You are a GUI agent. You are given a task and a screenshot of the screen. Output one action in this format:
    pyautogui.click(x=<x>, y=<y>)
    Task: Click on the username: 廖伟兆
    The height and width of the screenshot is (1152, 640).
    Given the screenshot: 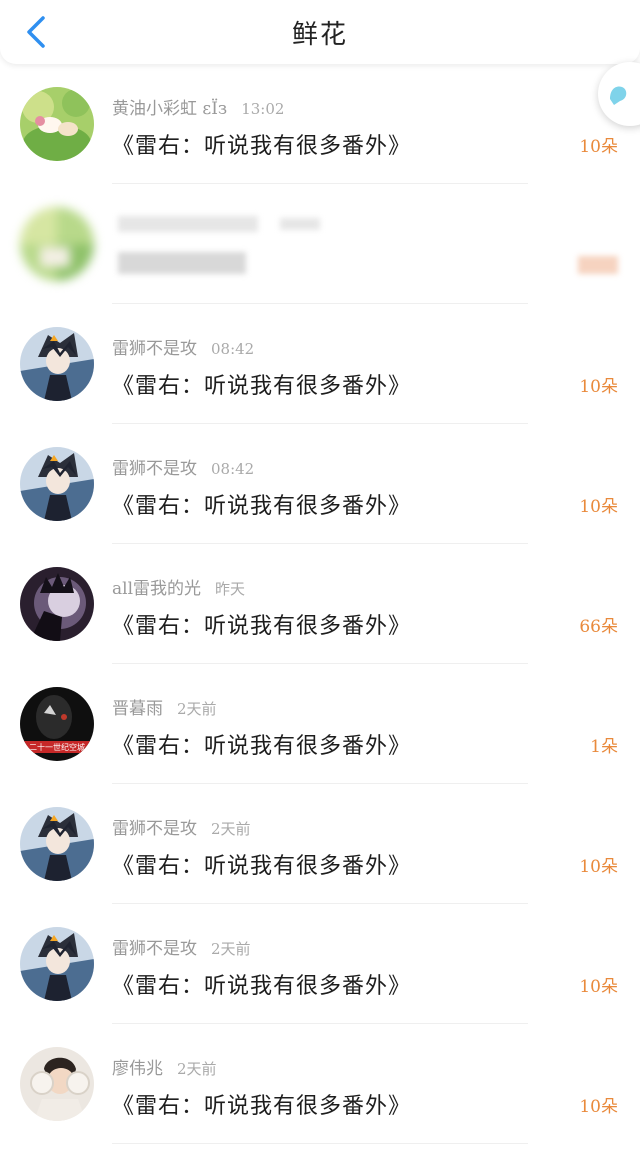 What is the action you would take?
    pyautogui.click(x=137, y=1069)
    